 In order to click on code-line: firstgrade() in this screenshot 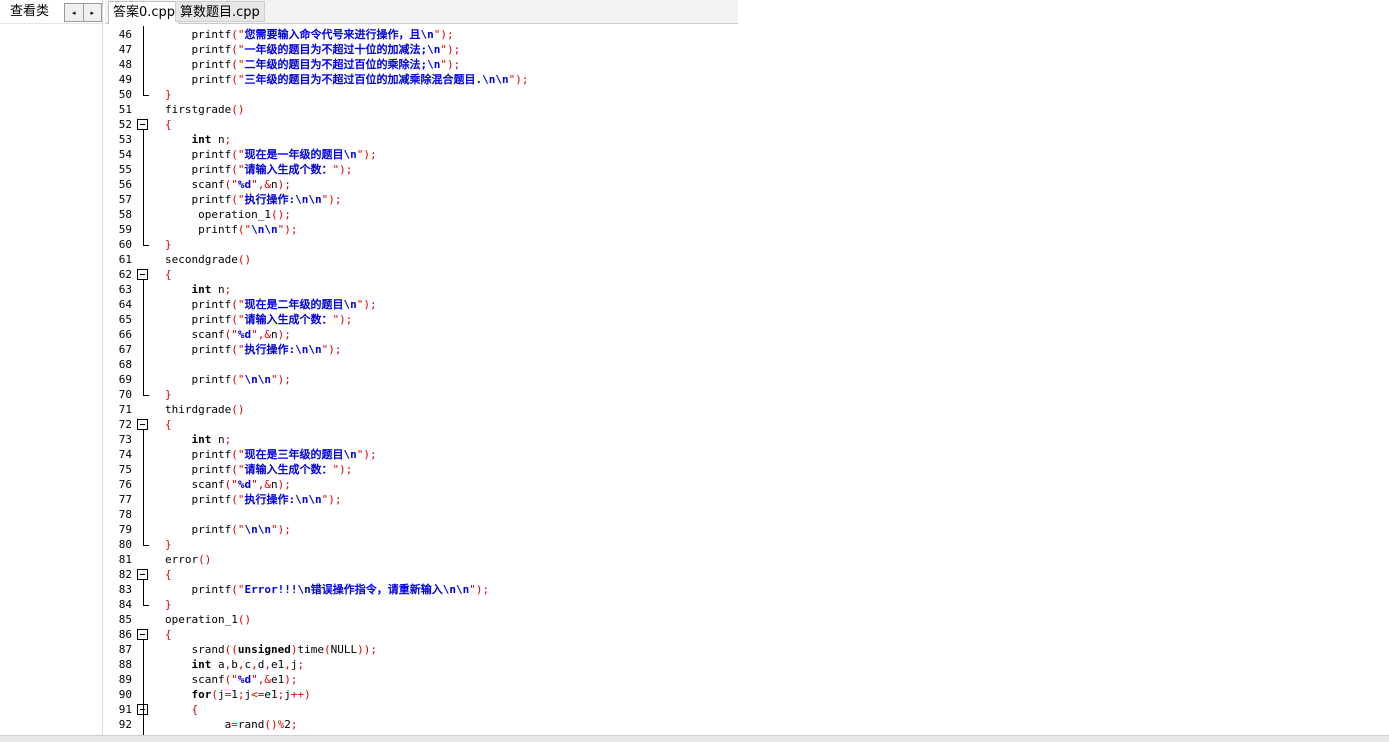, I will do `click(204, 109)`.